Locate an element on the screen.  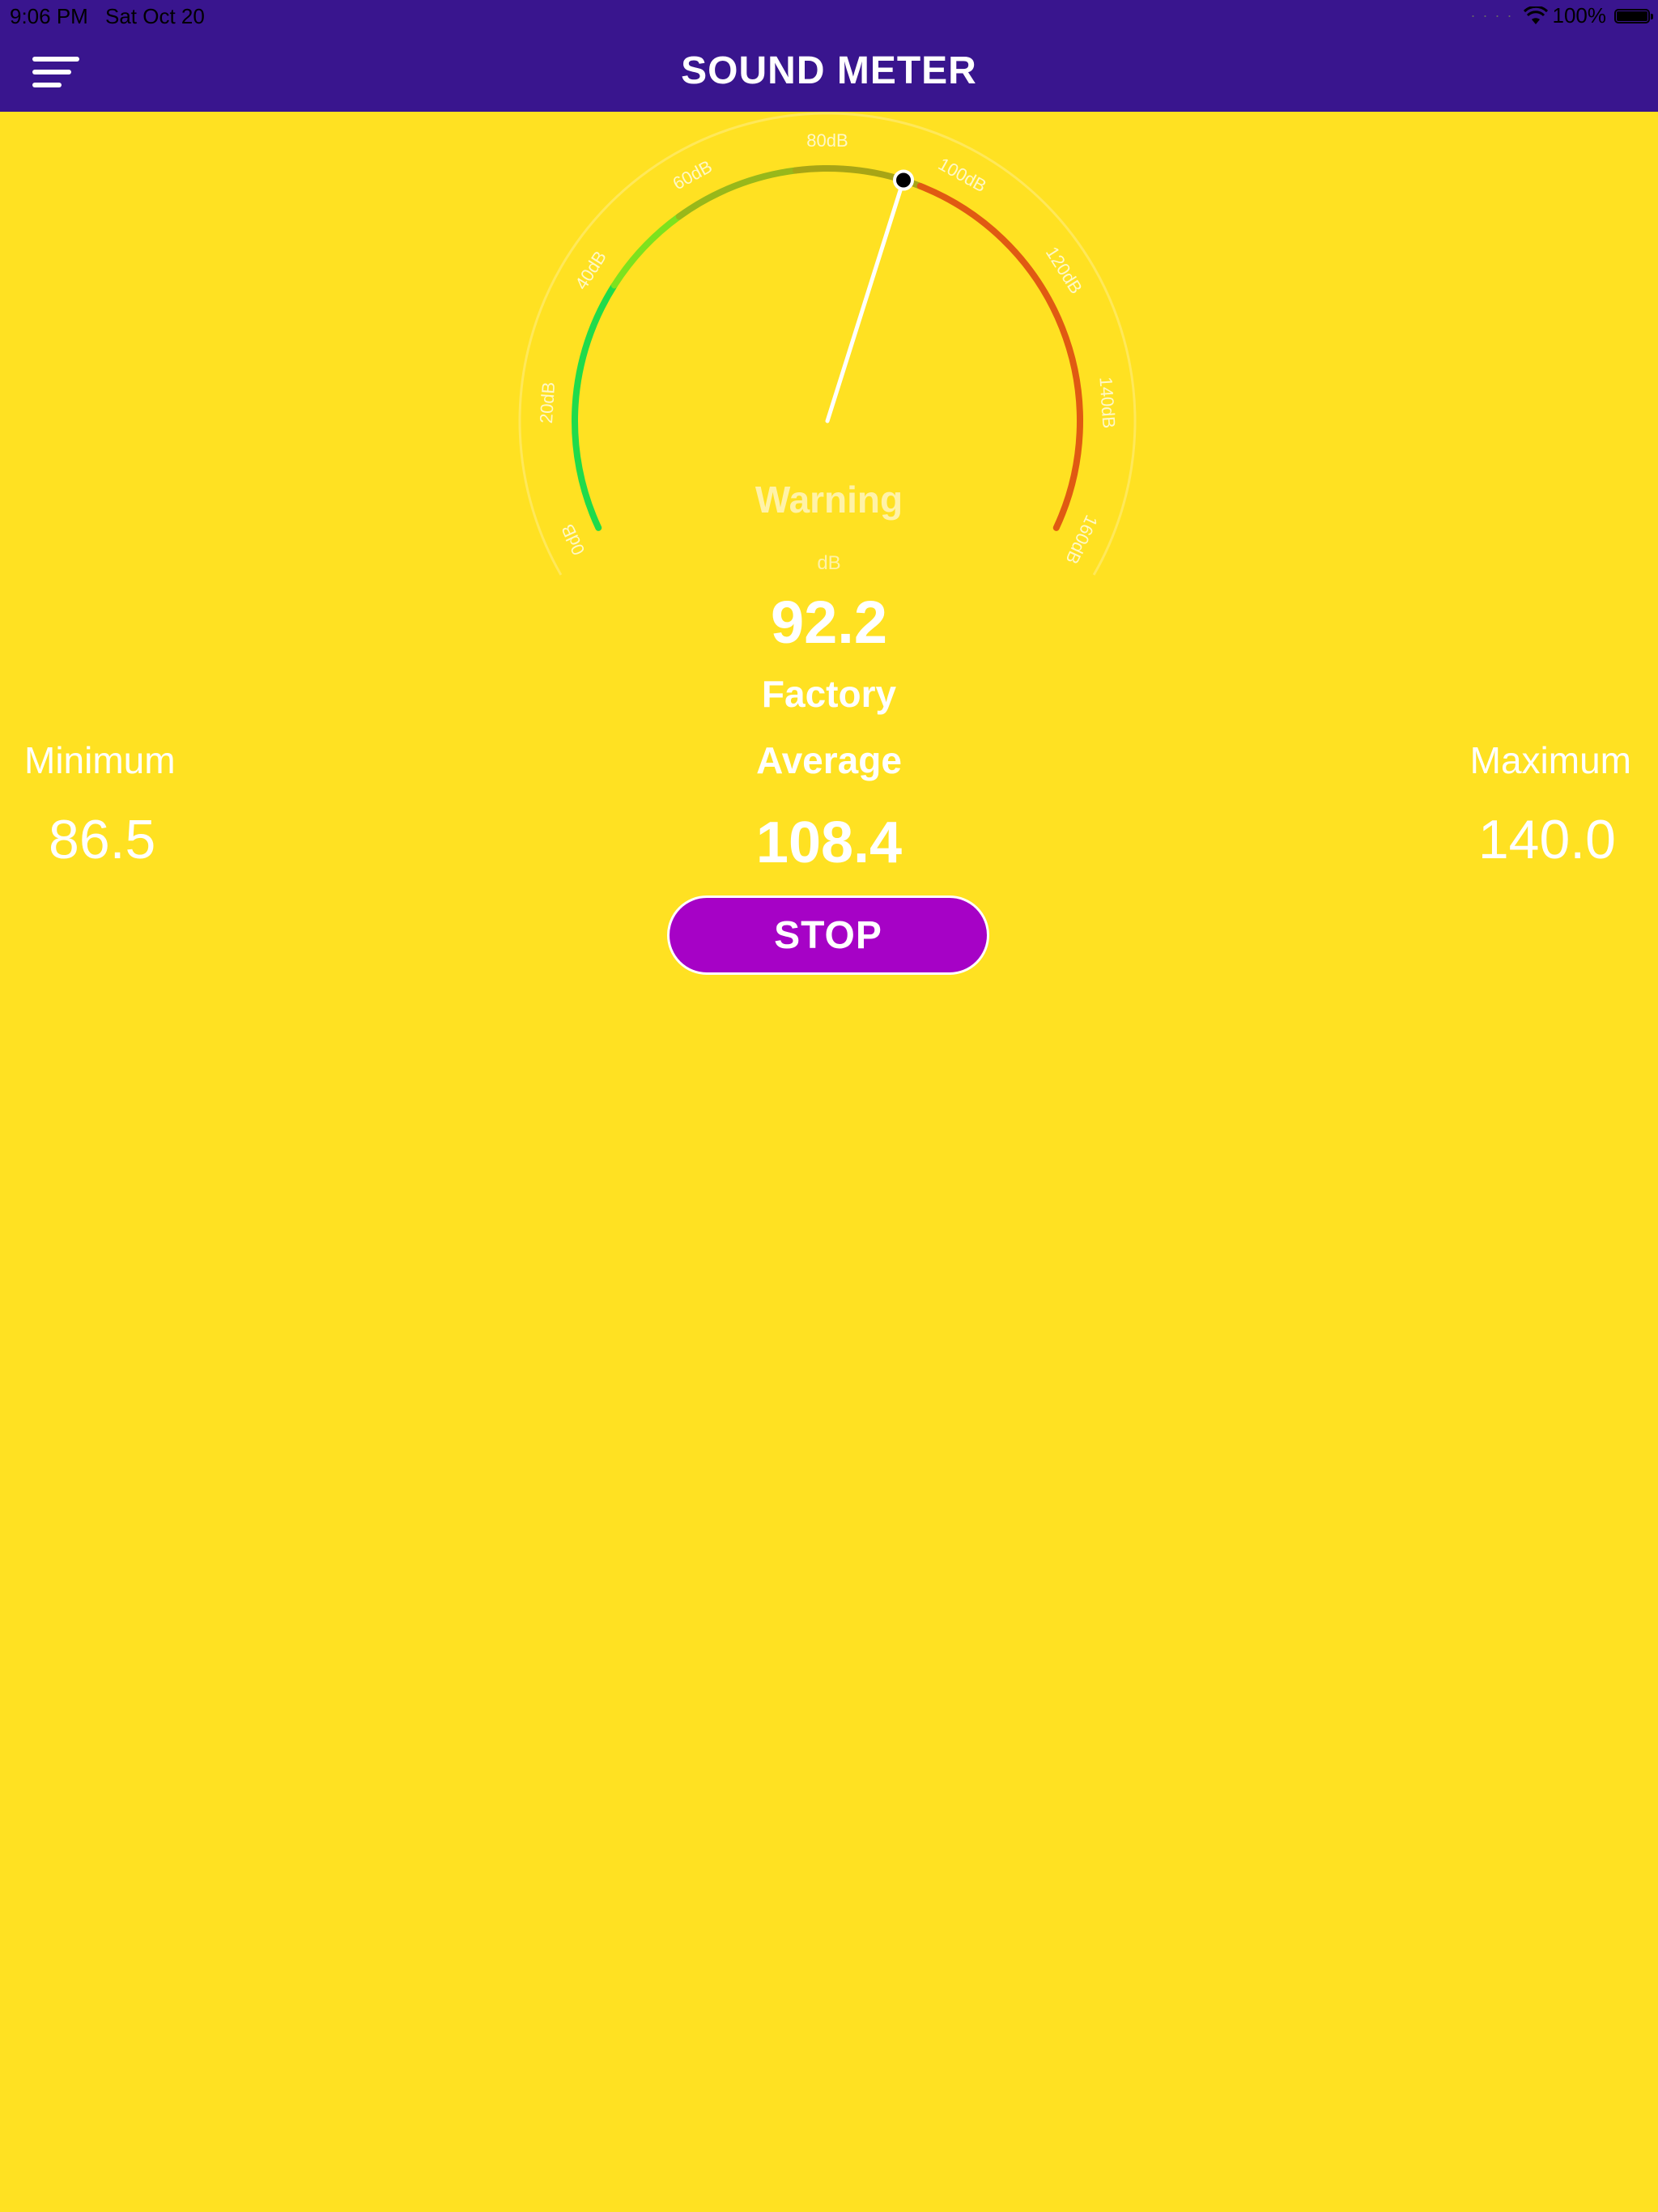
cellular-signal-icon: · · · · is located at coordinates (1492, 15).